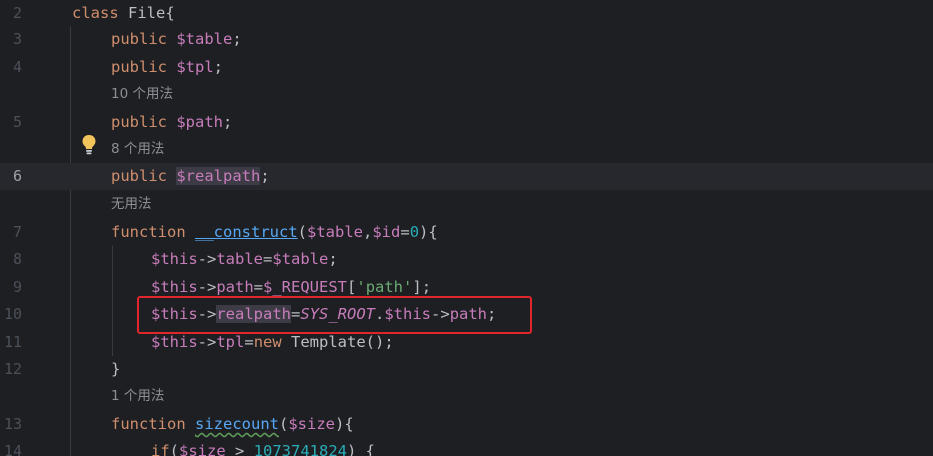 This screenshot has width=933, height=456. I want to click on code-line: 11 $this->tpl=new Template();, so click(466, 342).